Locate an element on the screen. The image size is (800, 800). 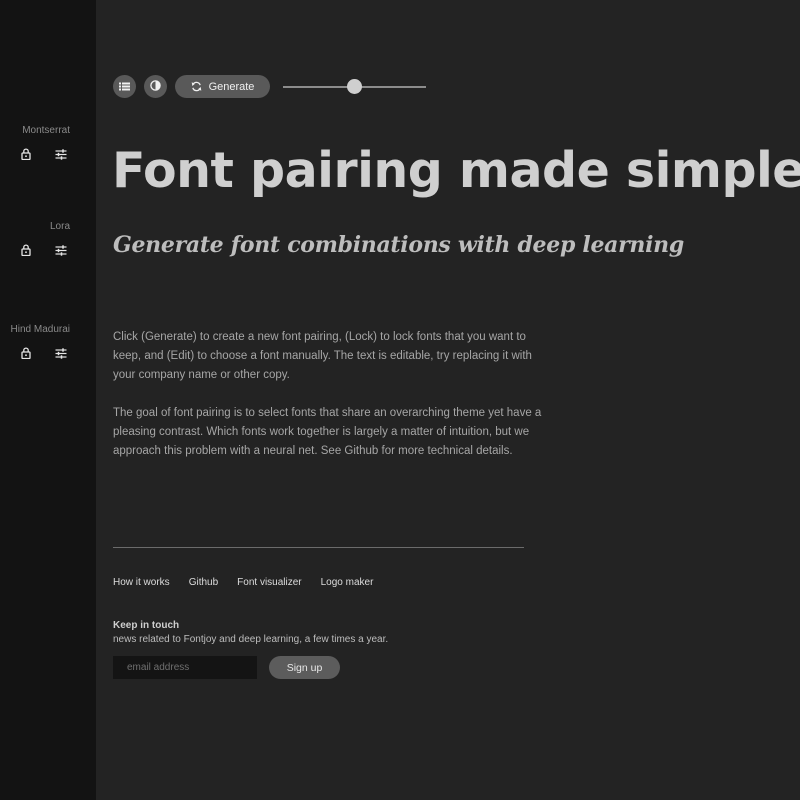
font-name-secondary: Lora is located at coordinates (59, 226).